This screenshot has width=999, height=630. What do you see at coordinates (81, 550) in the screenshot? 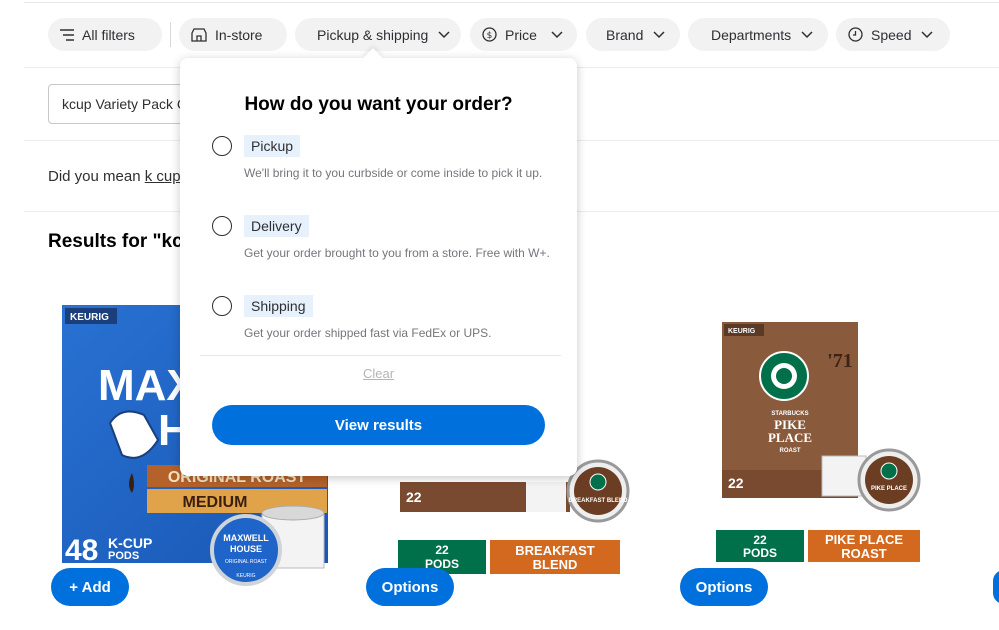
I see `count-number: 48` at bounding box center [81, 550].